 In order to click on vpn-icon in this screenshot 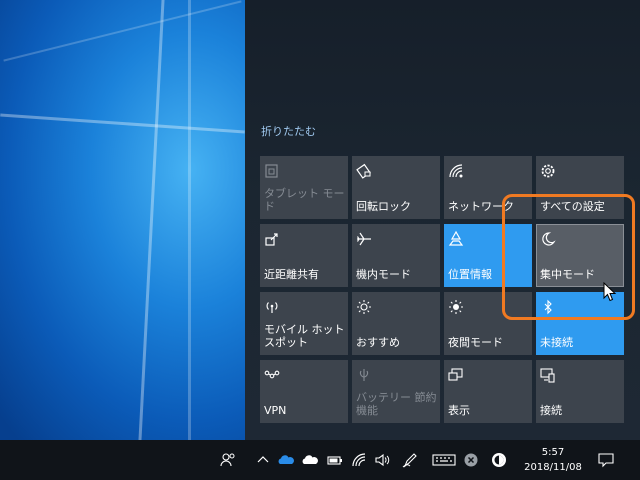, I will do `click(272, 375)`.